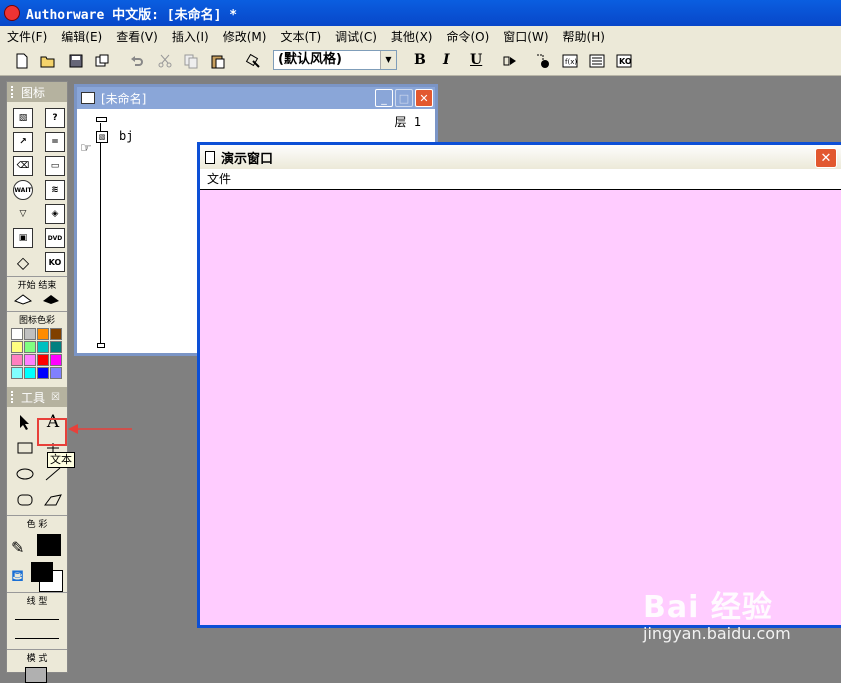 The image size is (841, 683). I want to click on run-button, so click(510, 61).